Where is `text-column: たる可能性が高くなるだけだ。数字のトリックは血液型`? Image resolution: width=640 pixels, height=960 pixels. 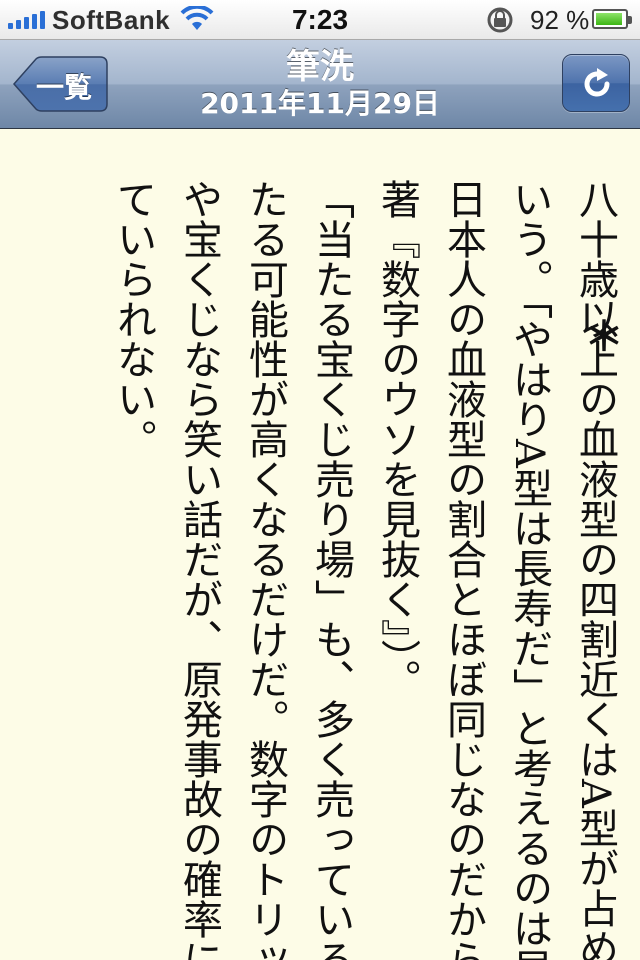 text-column: たる可能性が高くなるだけだ。数字のトリックは血液型 is located at coordinates (265, 569).